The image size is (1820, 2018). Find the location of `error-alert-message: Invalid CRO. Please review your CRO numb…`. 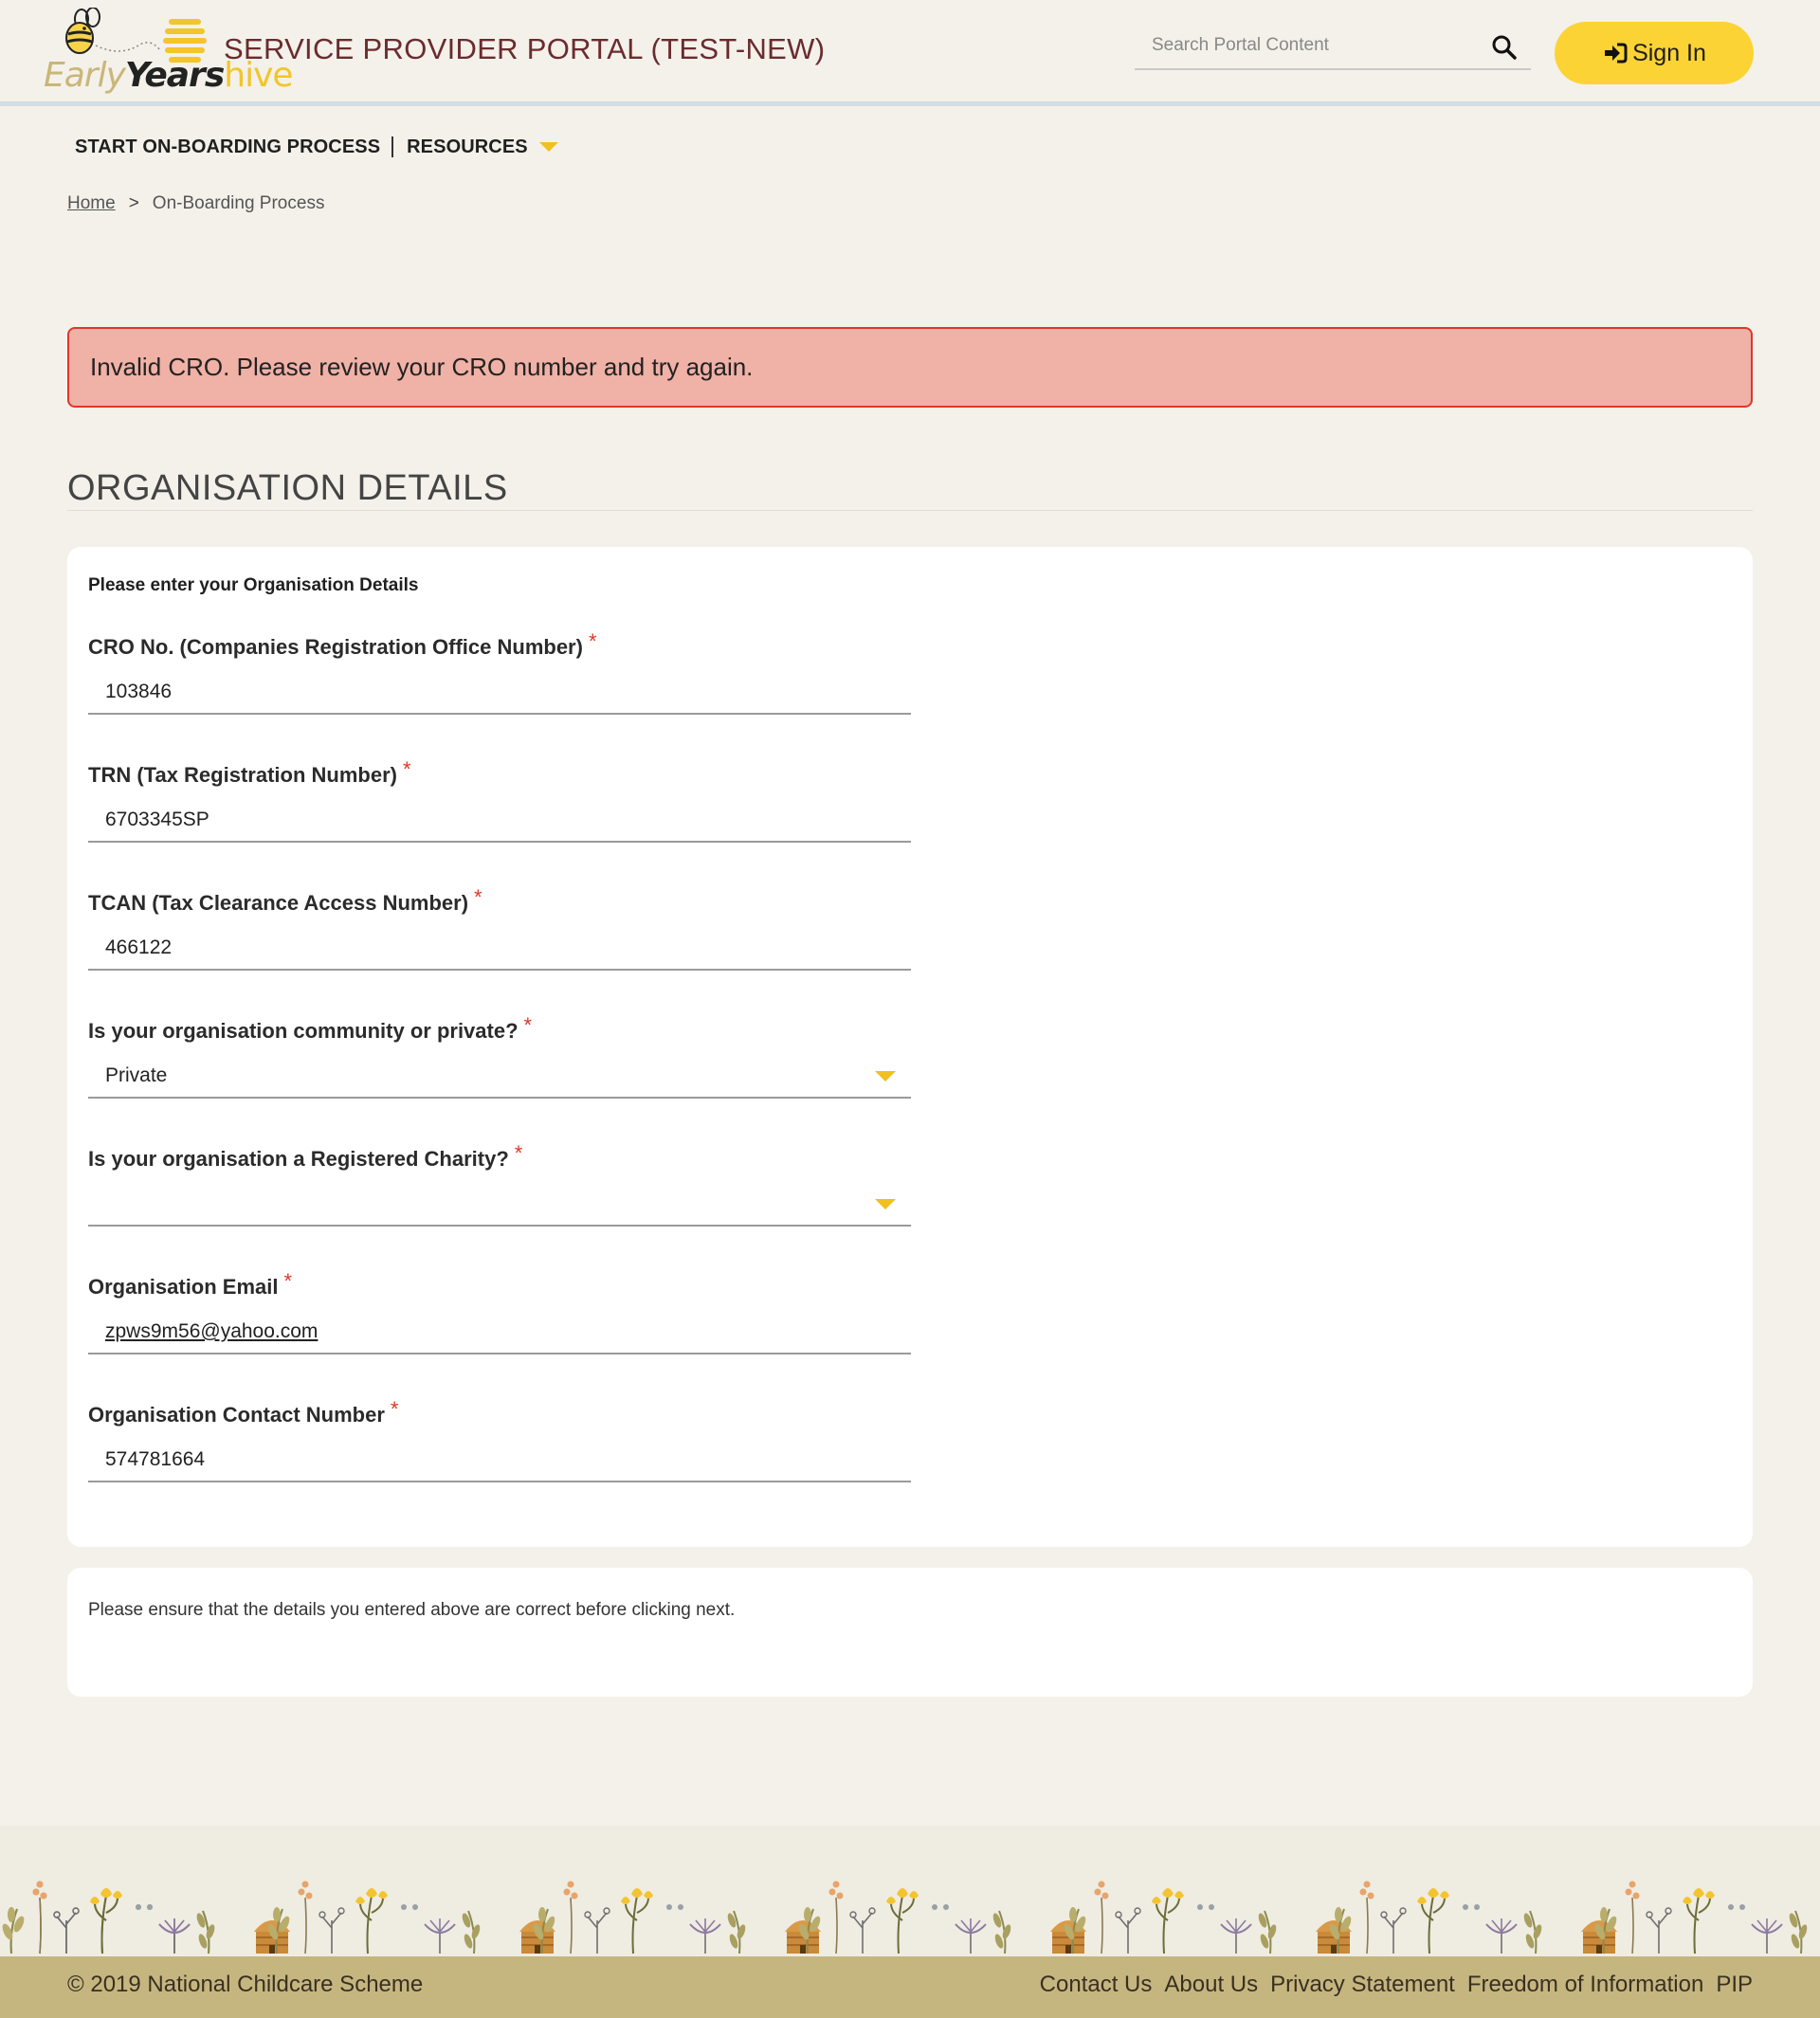

error-alert-message: Invalid CRO. Please review your CRO numb… is located at coordinates (422, 367).